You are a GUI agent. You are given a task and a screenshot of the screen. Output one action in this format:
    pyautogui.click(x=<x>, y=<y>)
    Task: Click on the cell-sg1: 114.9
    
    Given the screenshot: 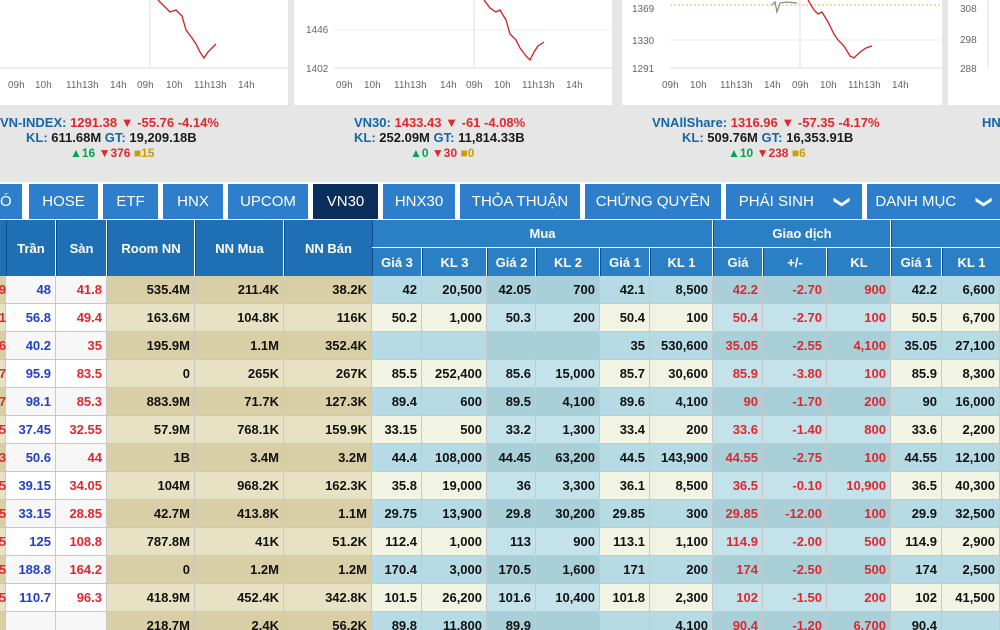 What is the action you would take?
    pyautogui.click(x=916, y=542)
    